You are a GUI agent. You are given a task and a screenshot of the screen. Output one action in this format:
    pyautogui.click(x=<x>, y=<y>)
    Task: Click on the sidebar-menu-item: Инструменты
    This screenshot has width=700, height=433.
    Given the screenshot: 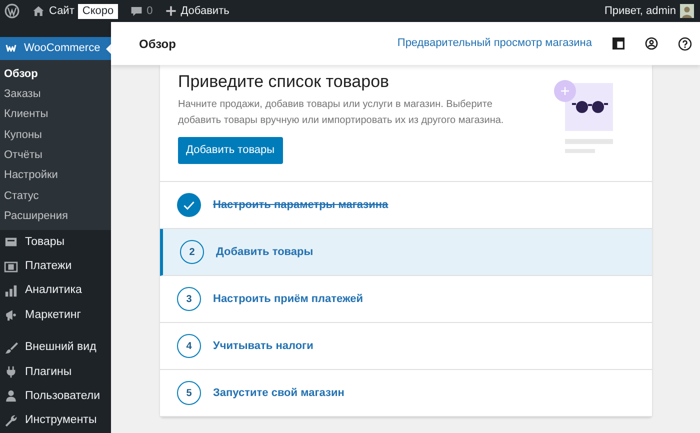 What is the action you would take?
    pyautogui.click(x=55, y=420)
    